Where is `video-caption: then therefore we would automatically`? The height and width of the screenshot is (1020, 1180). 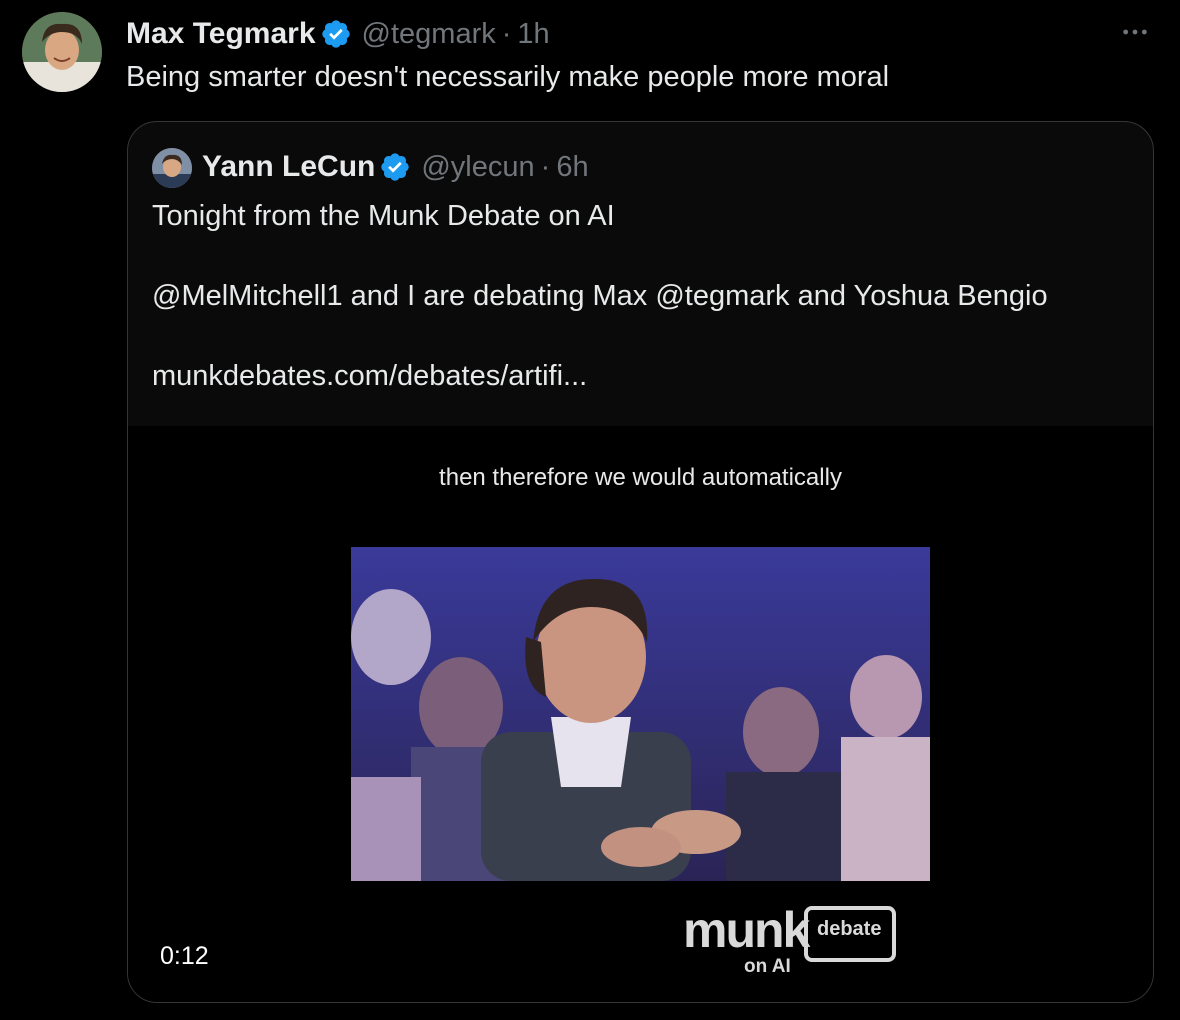 video-caption: then therefore we would automatically is located at coordinates (640, 477).